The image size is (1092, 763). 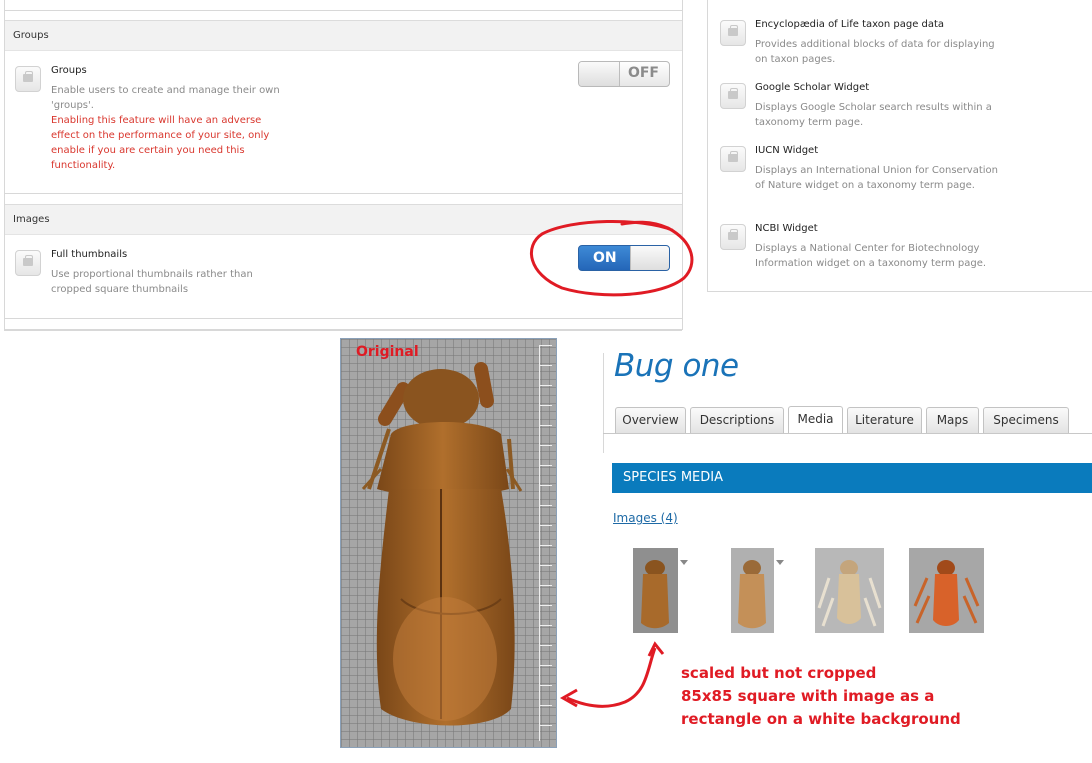 I want to click on tab-overview: Overview, so click(x=650, y=420).